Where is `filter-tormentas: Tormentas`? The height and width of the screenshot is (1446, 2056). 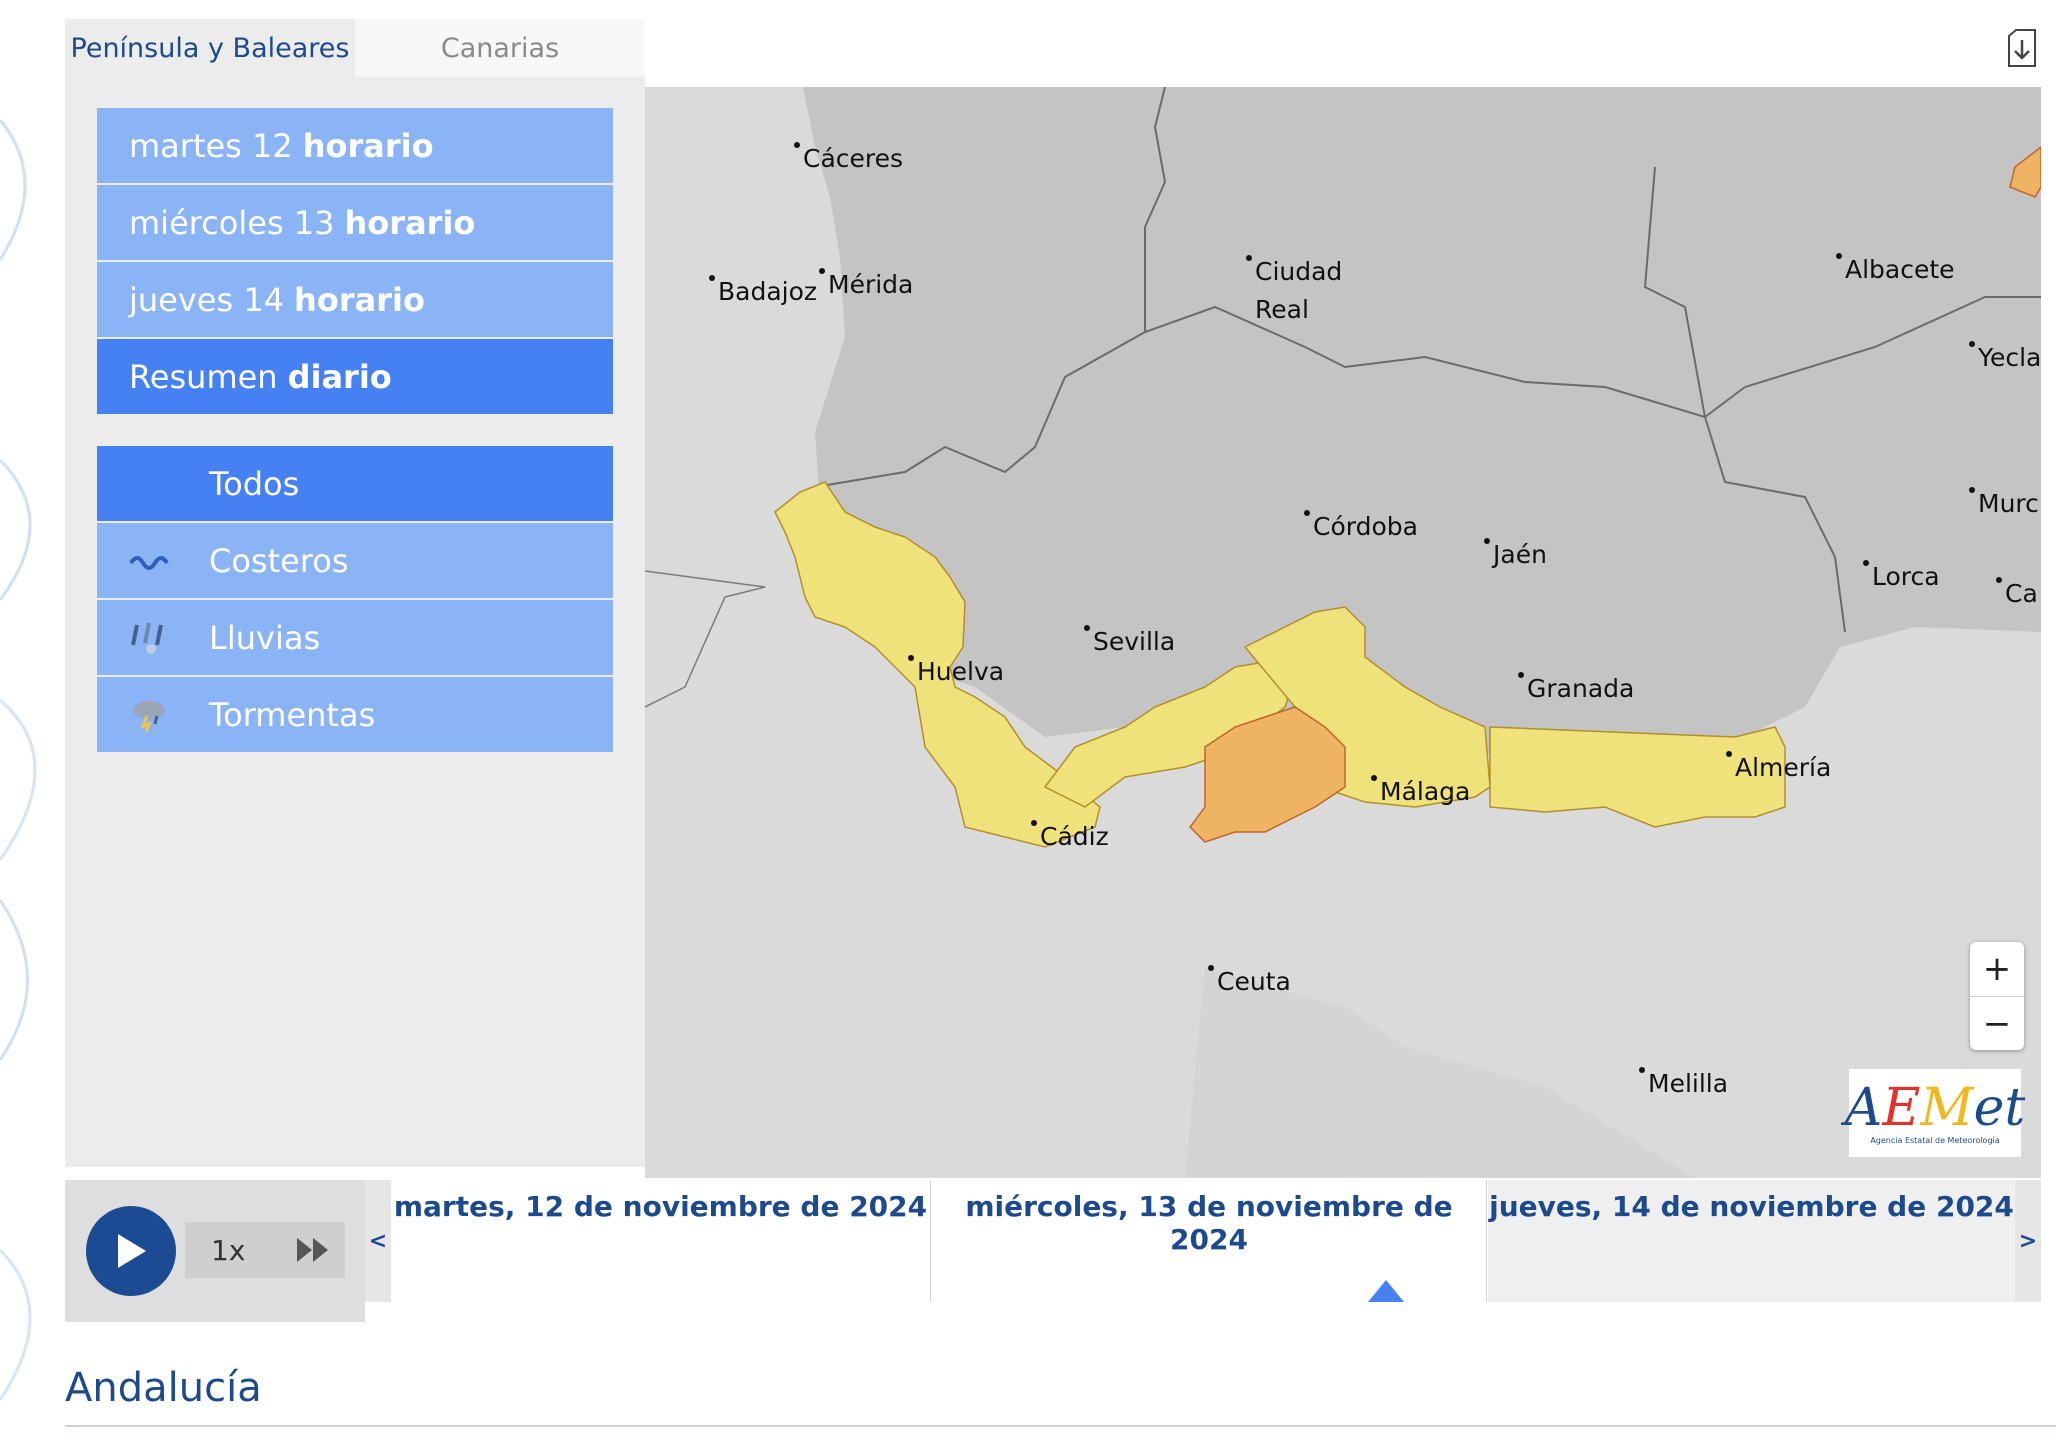 filter-tormentas: Tormentas is located at coordinates (355, 714).